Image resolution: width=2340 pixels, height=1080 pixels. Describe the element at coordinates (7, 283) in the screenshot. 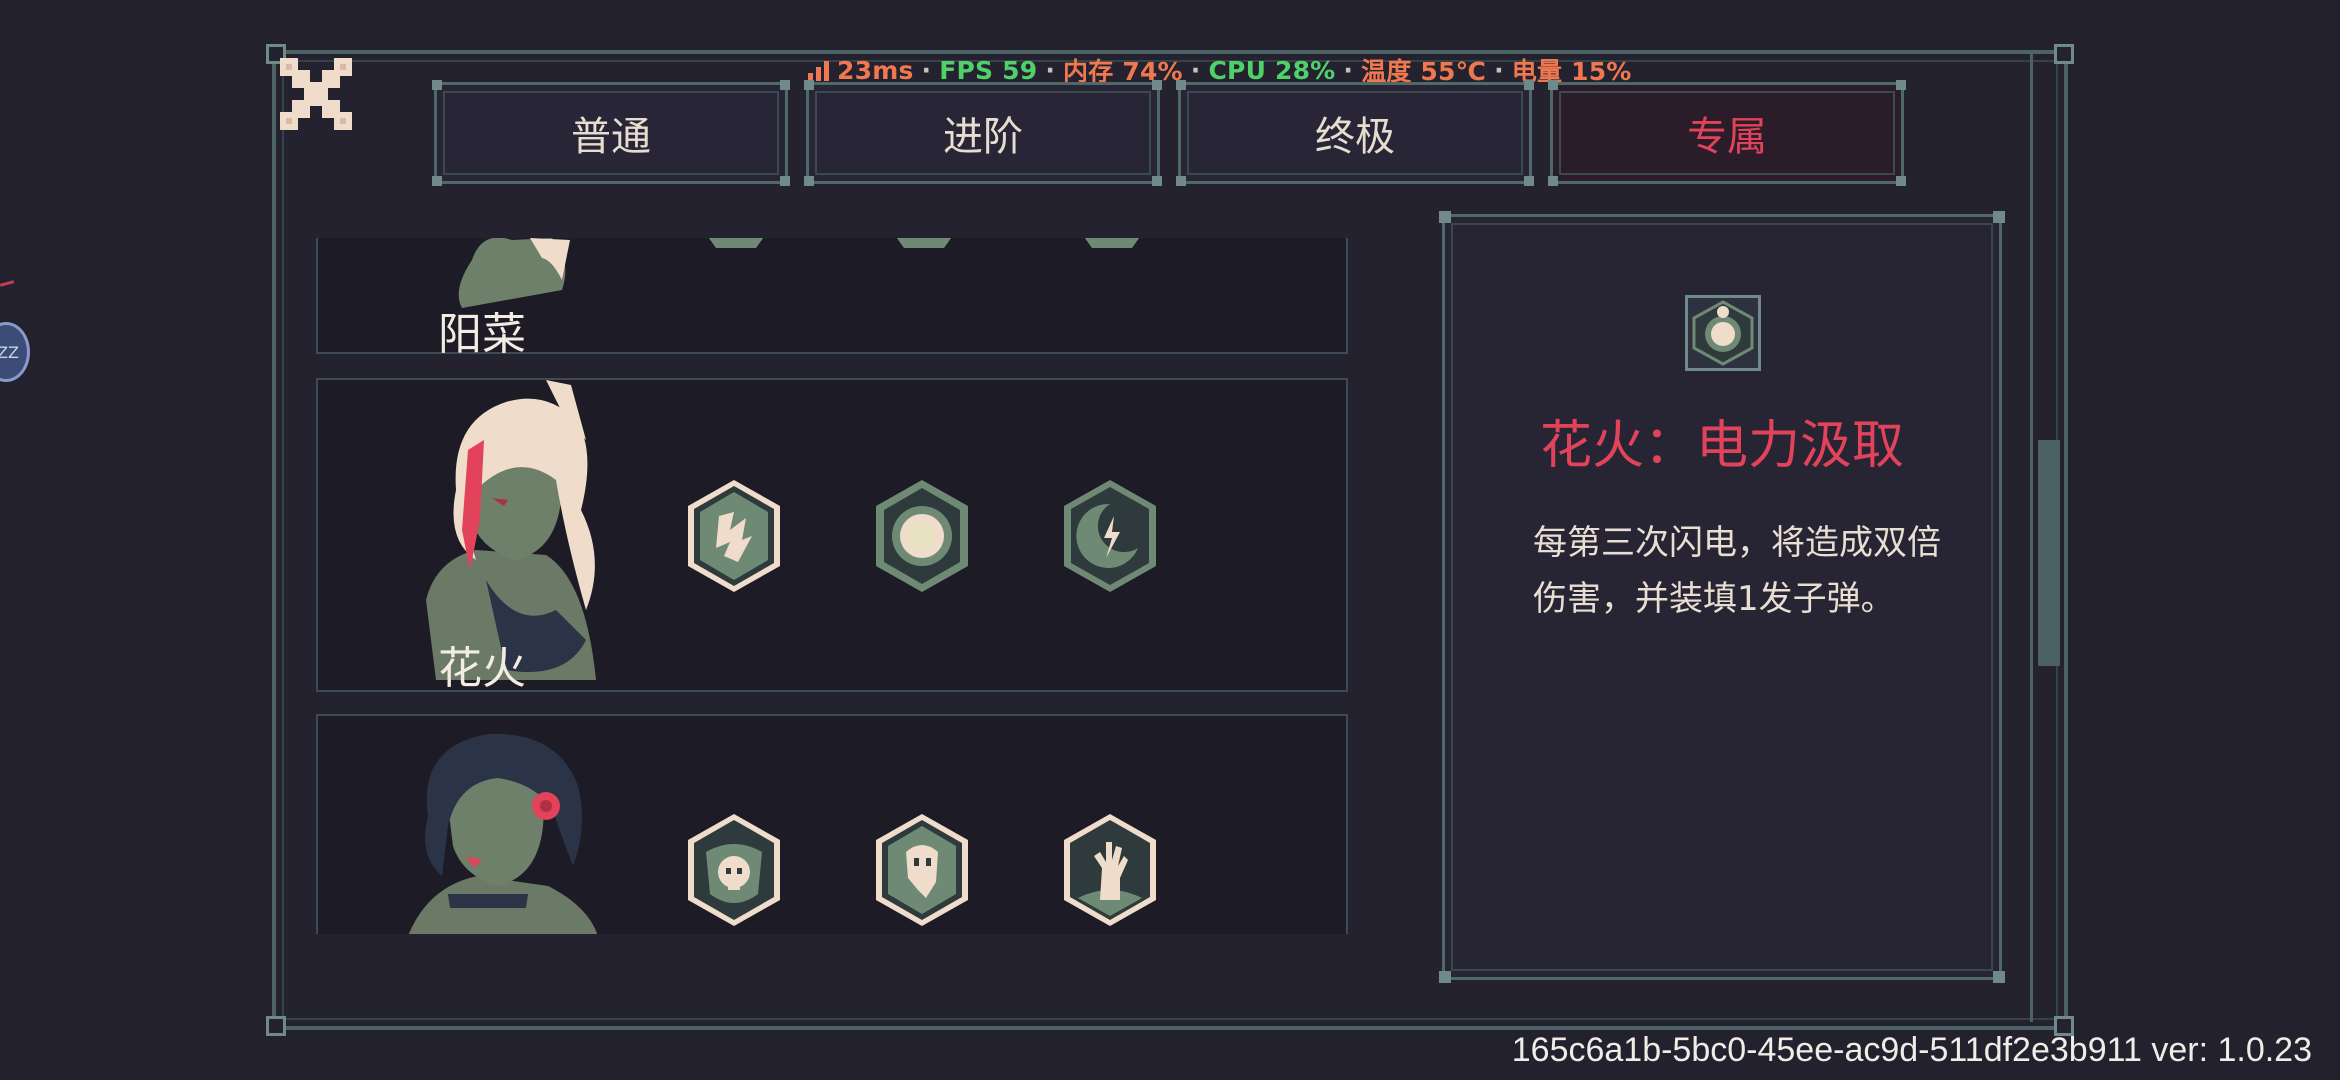

I see `side-marker` at that location.